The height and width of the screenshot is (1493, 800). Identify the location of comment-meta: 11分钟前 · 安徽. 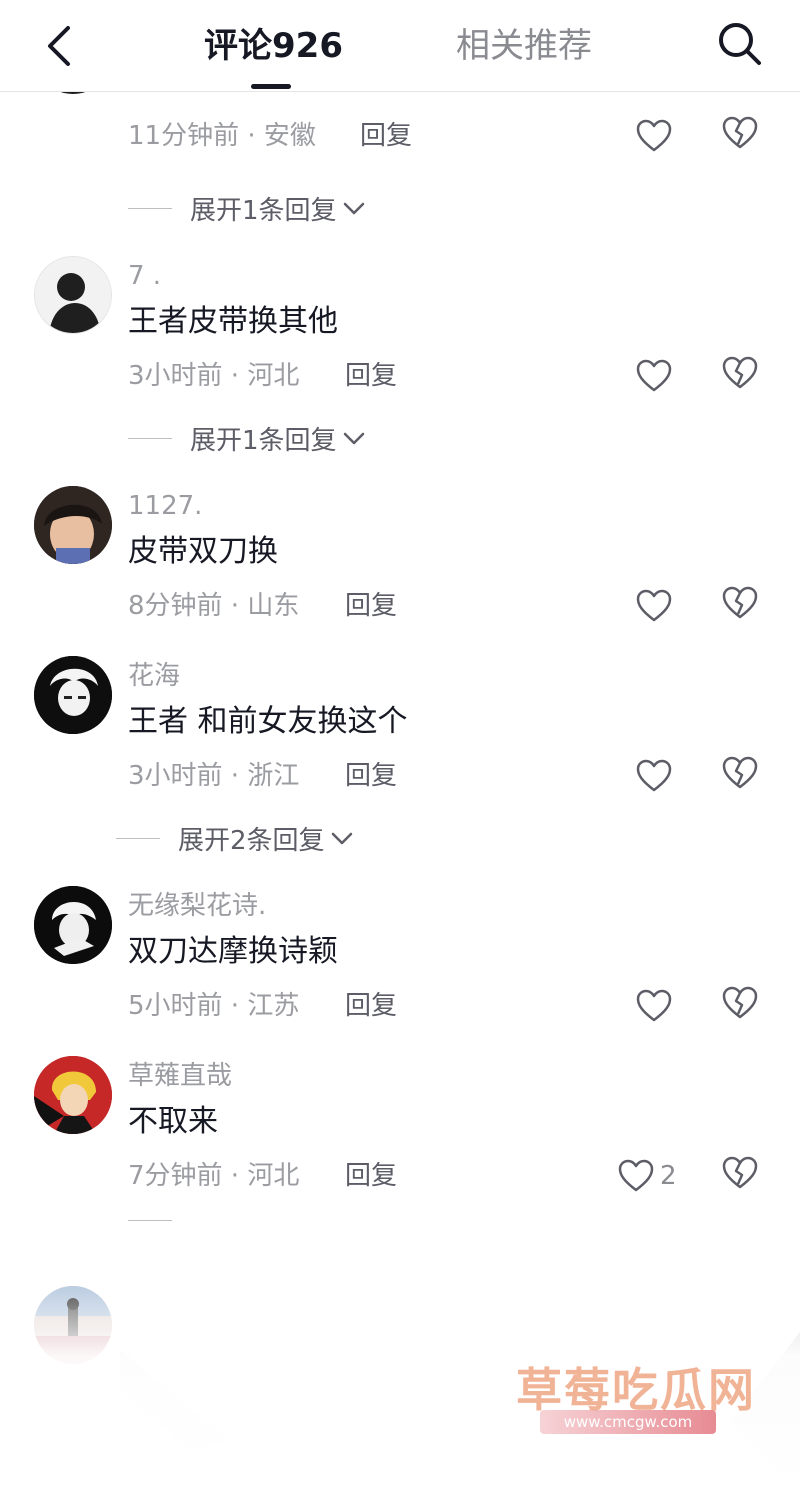
(222, 136).